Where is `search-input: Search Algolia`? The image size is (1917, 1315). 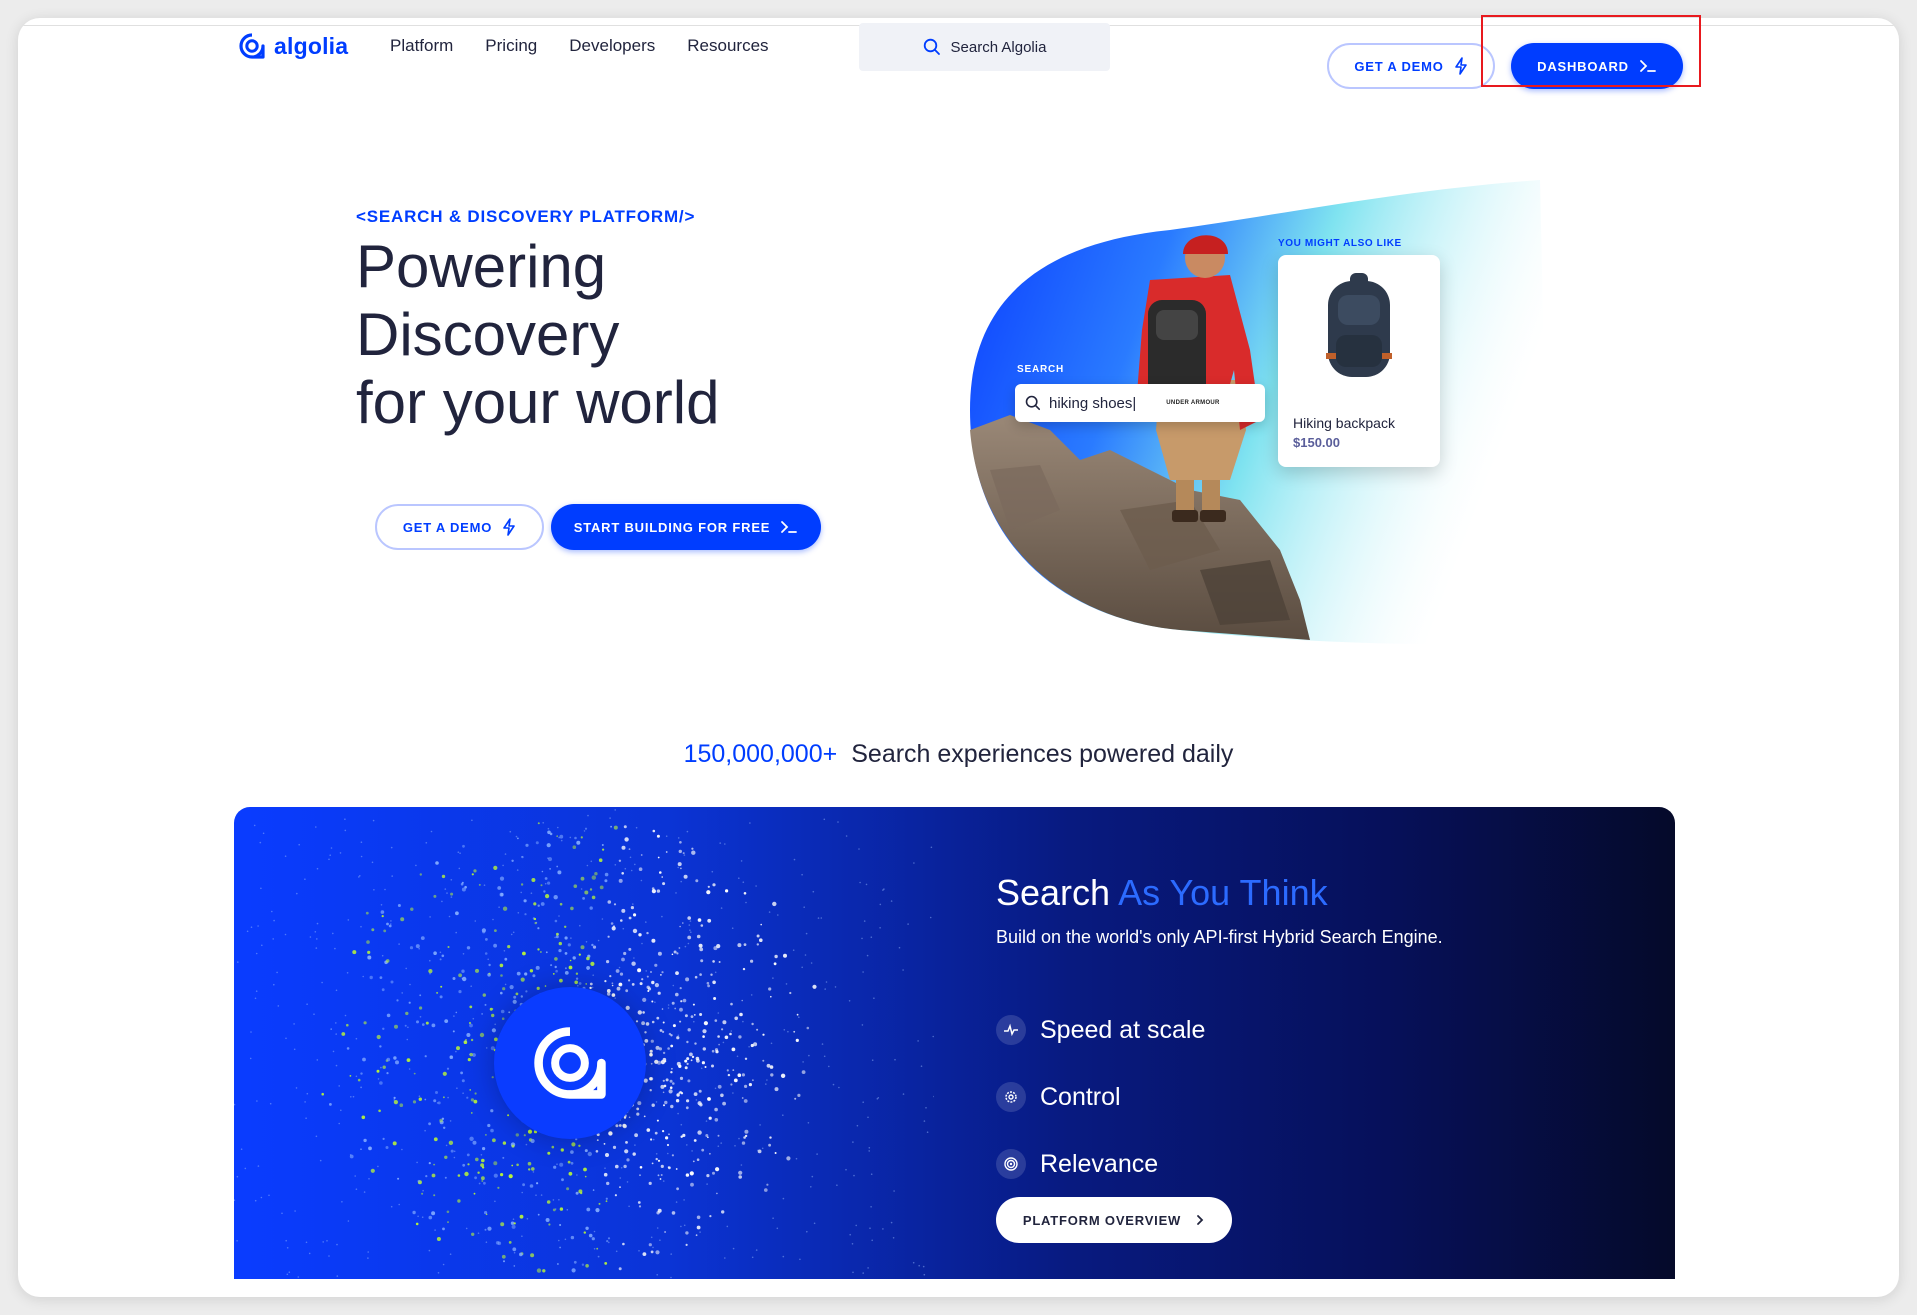
search-input: Search Algolia is located at coordinates (984, 47).